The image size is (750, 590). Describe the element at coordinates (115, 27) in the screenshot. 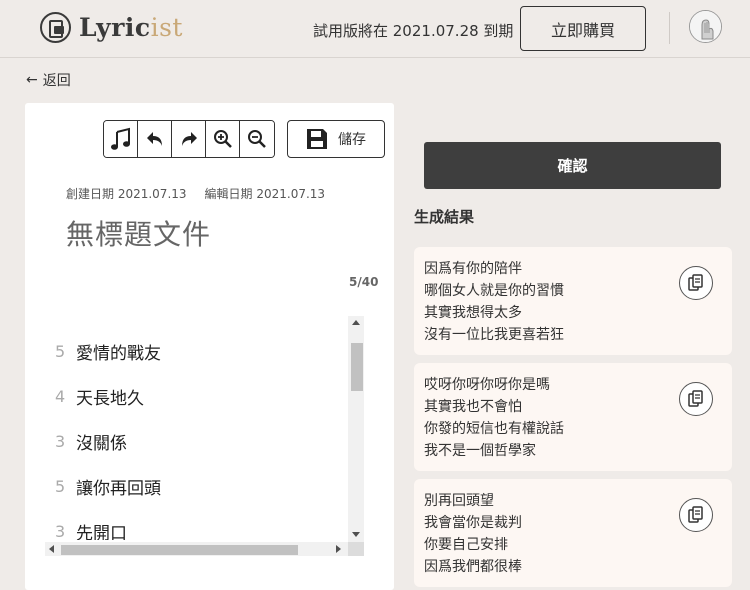

I see `logo-text-main: Lyric` at that location.